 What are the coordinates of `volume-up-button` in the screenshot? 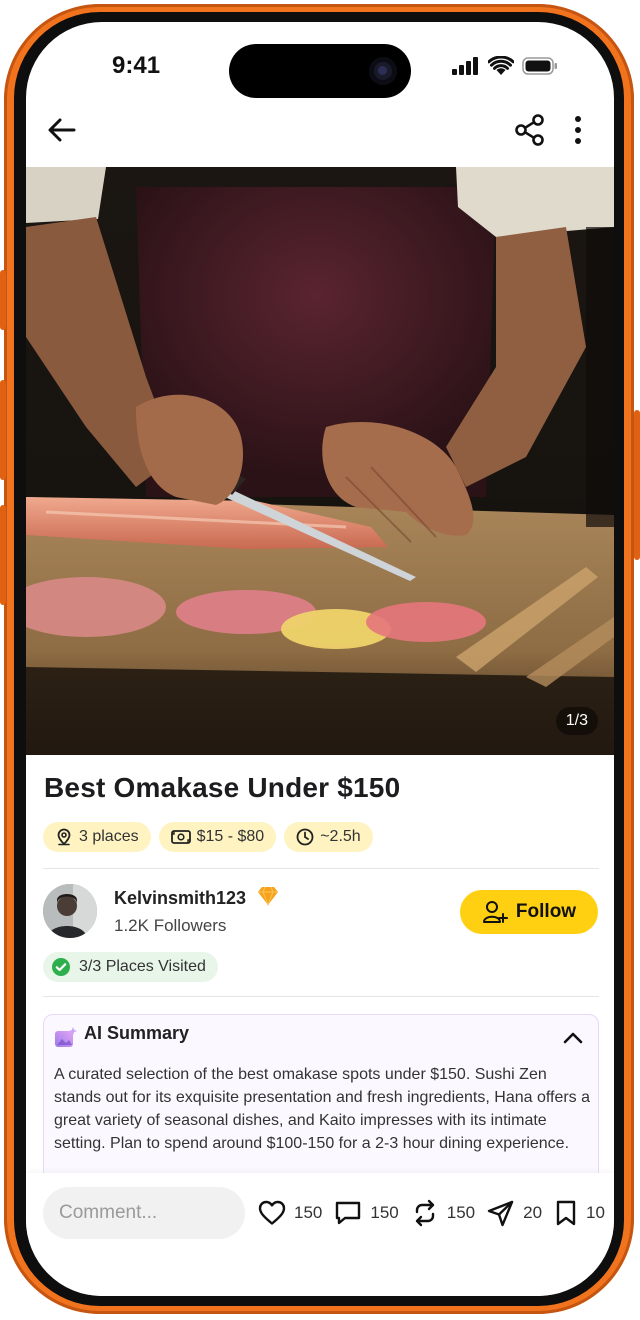 It's located at (3, 430).